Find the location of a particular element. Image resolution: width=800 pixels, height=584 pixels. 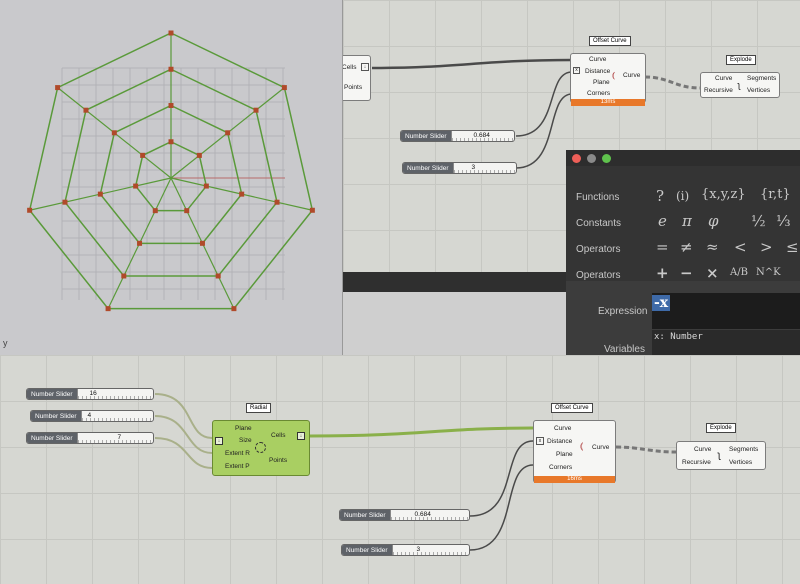

plus-operator-button: + is located at coordinates (662, 273).